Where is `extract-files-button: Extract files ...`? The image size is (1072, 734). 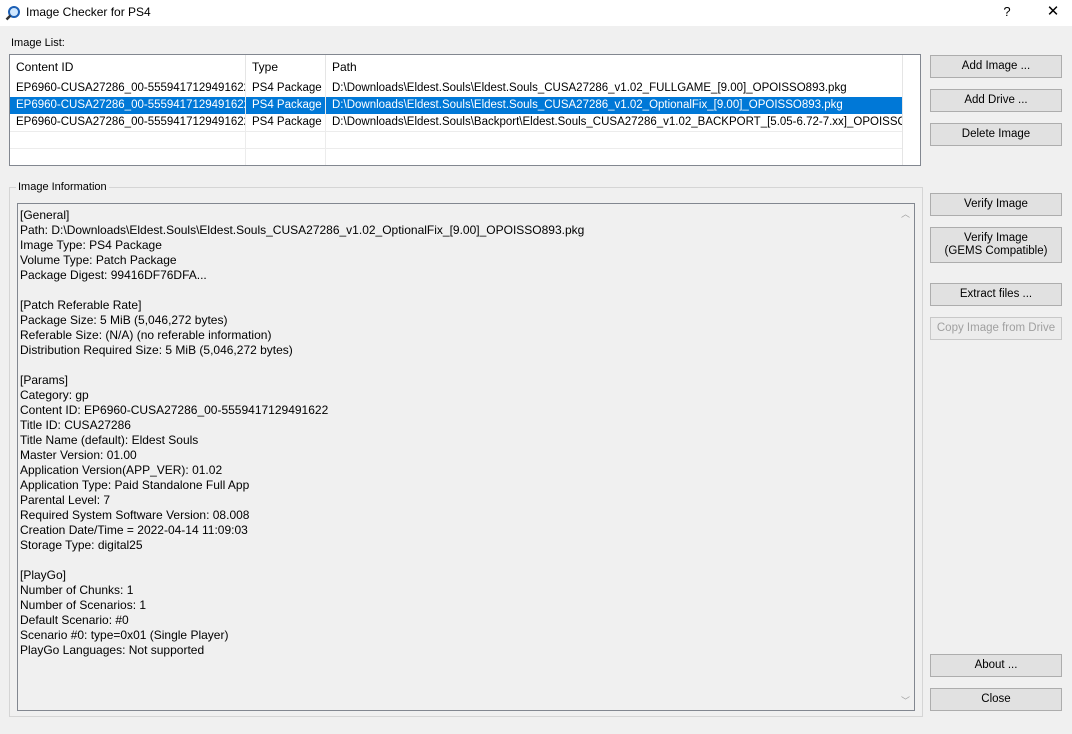 extract-files-button: Extract files ... is located at coordinates (996, 294).